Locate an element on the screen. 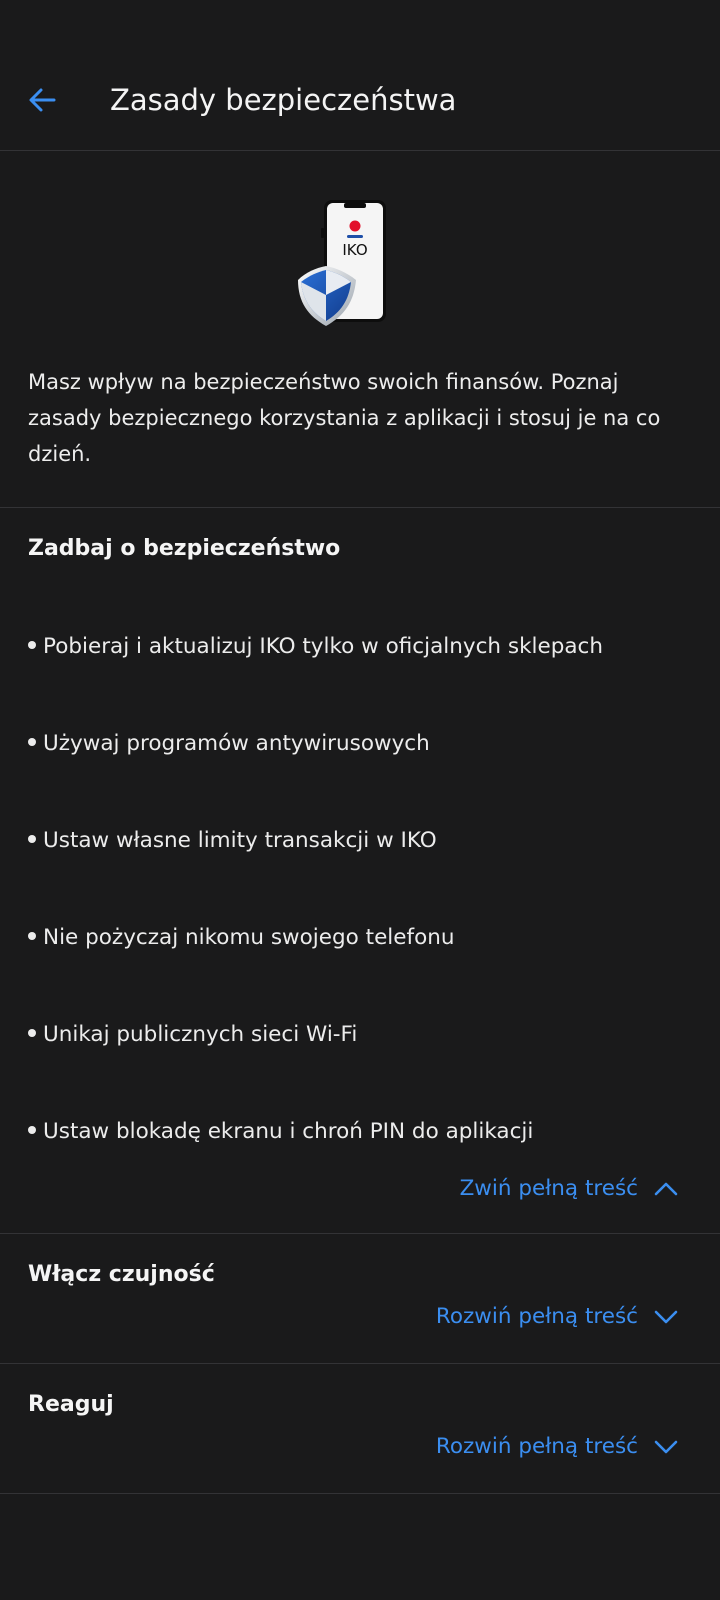 The image size is (720, 1600). section-reaguj: Reaguj Rozwiń pełną treść is located at coordinates (360, 1429).